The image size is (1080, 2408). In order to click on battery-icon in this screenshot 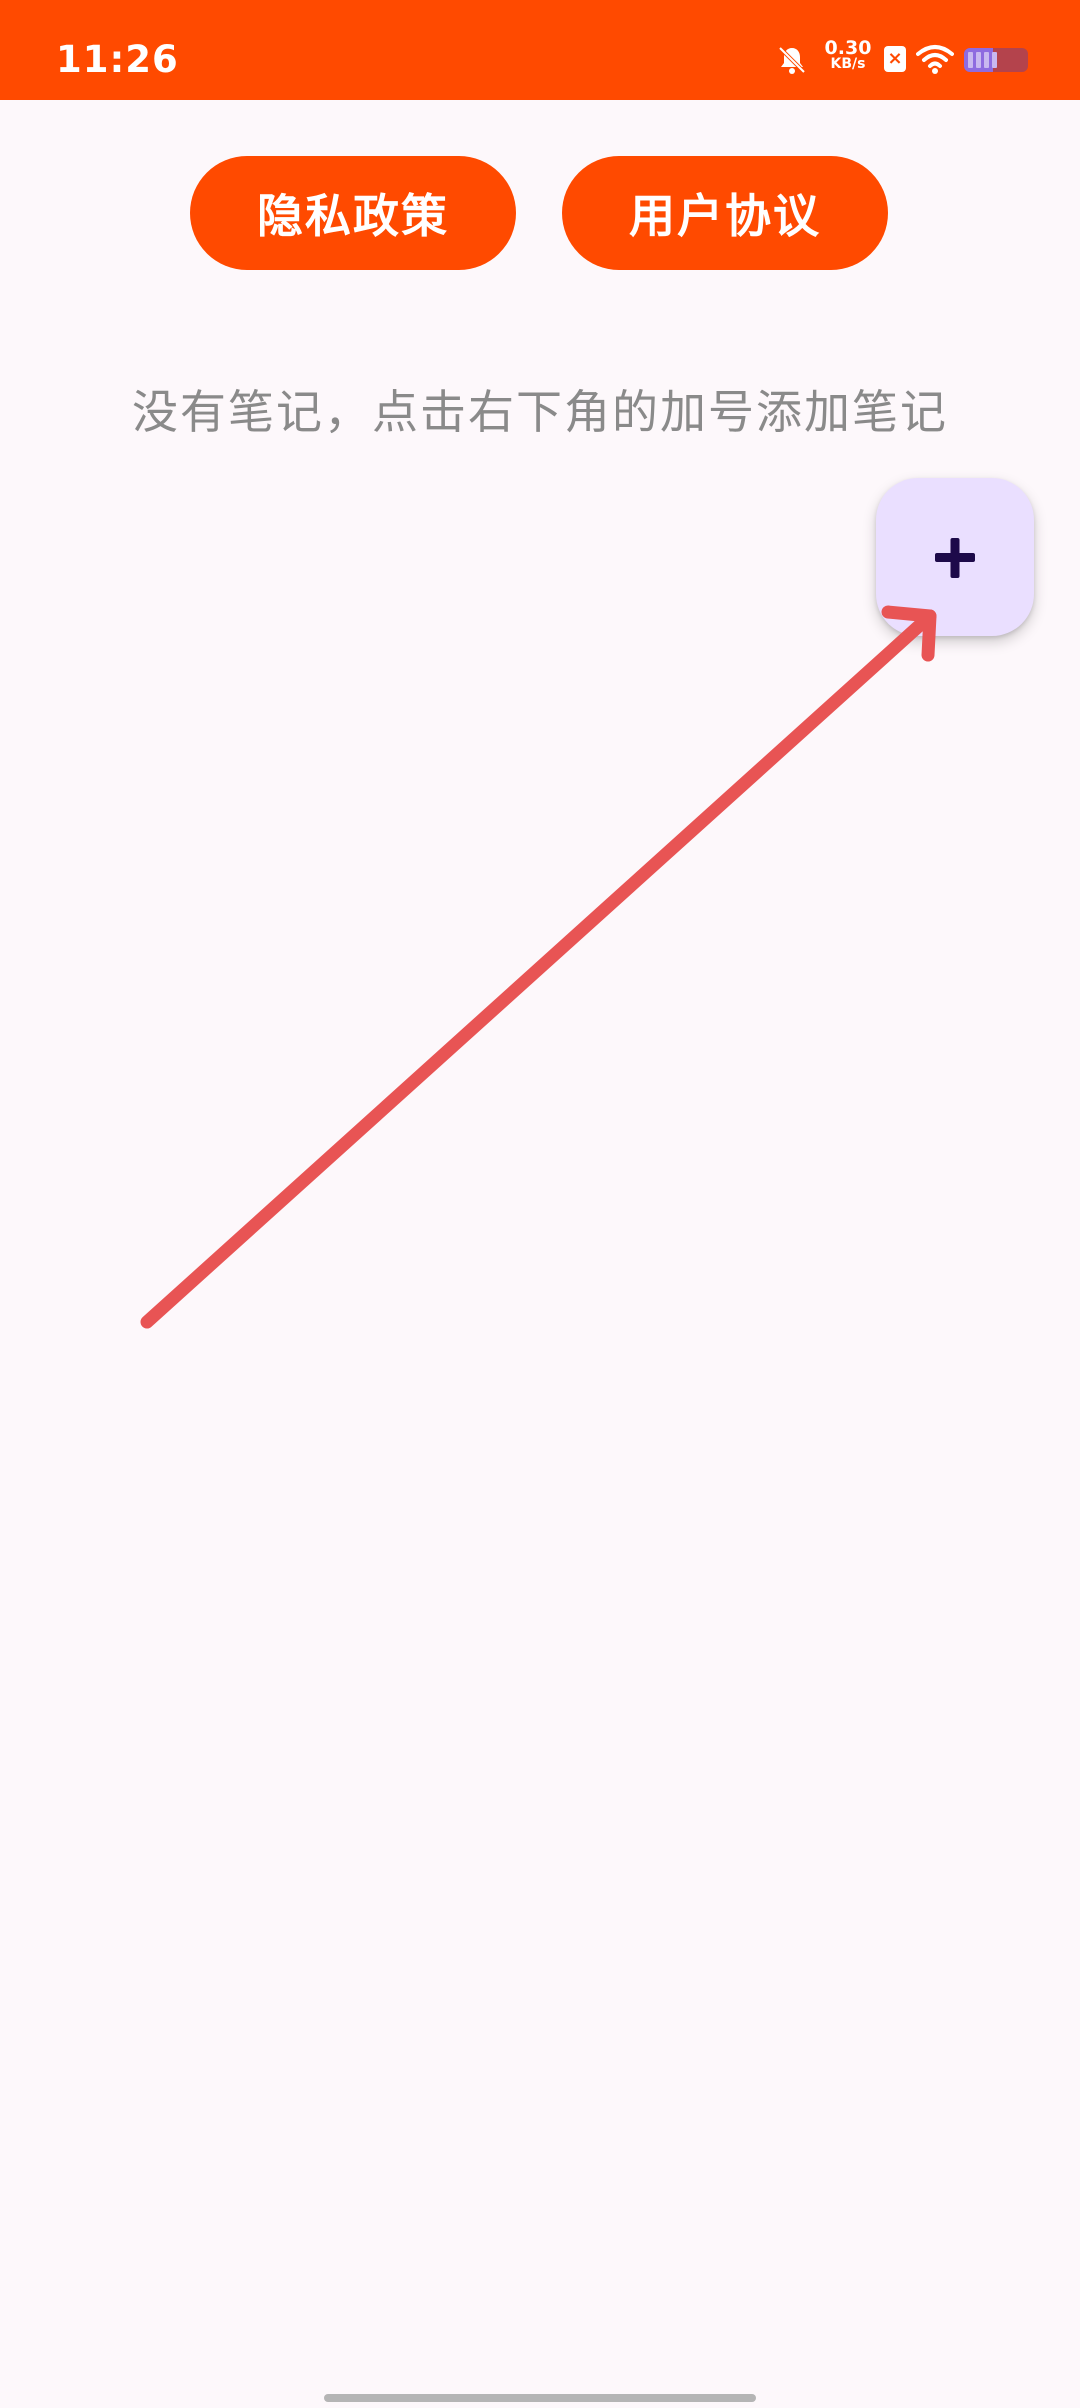, I will do `click(996, 60)`.